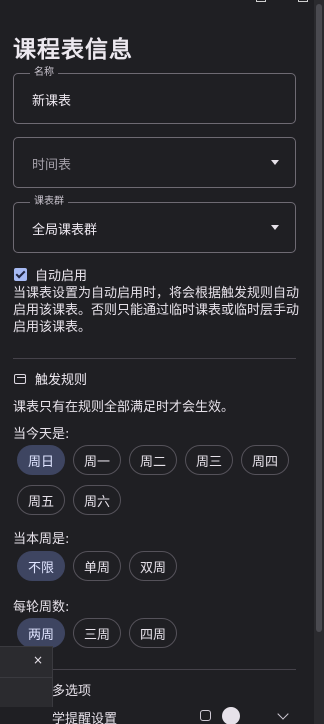  I want to click on rule-icon, so click(20, 378).